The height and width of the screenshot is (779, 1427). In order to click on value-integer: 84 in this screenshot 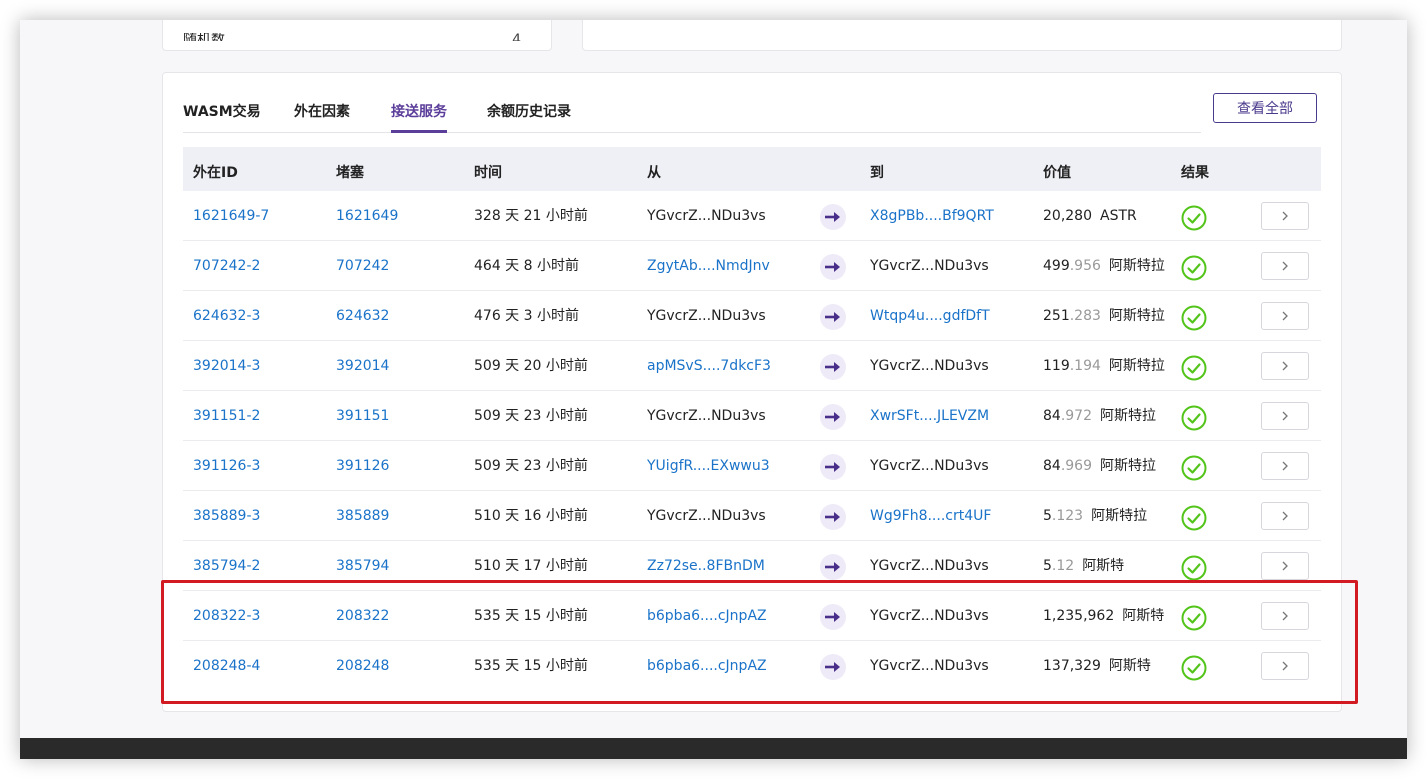, I will do `click(1052, 466)`.